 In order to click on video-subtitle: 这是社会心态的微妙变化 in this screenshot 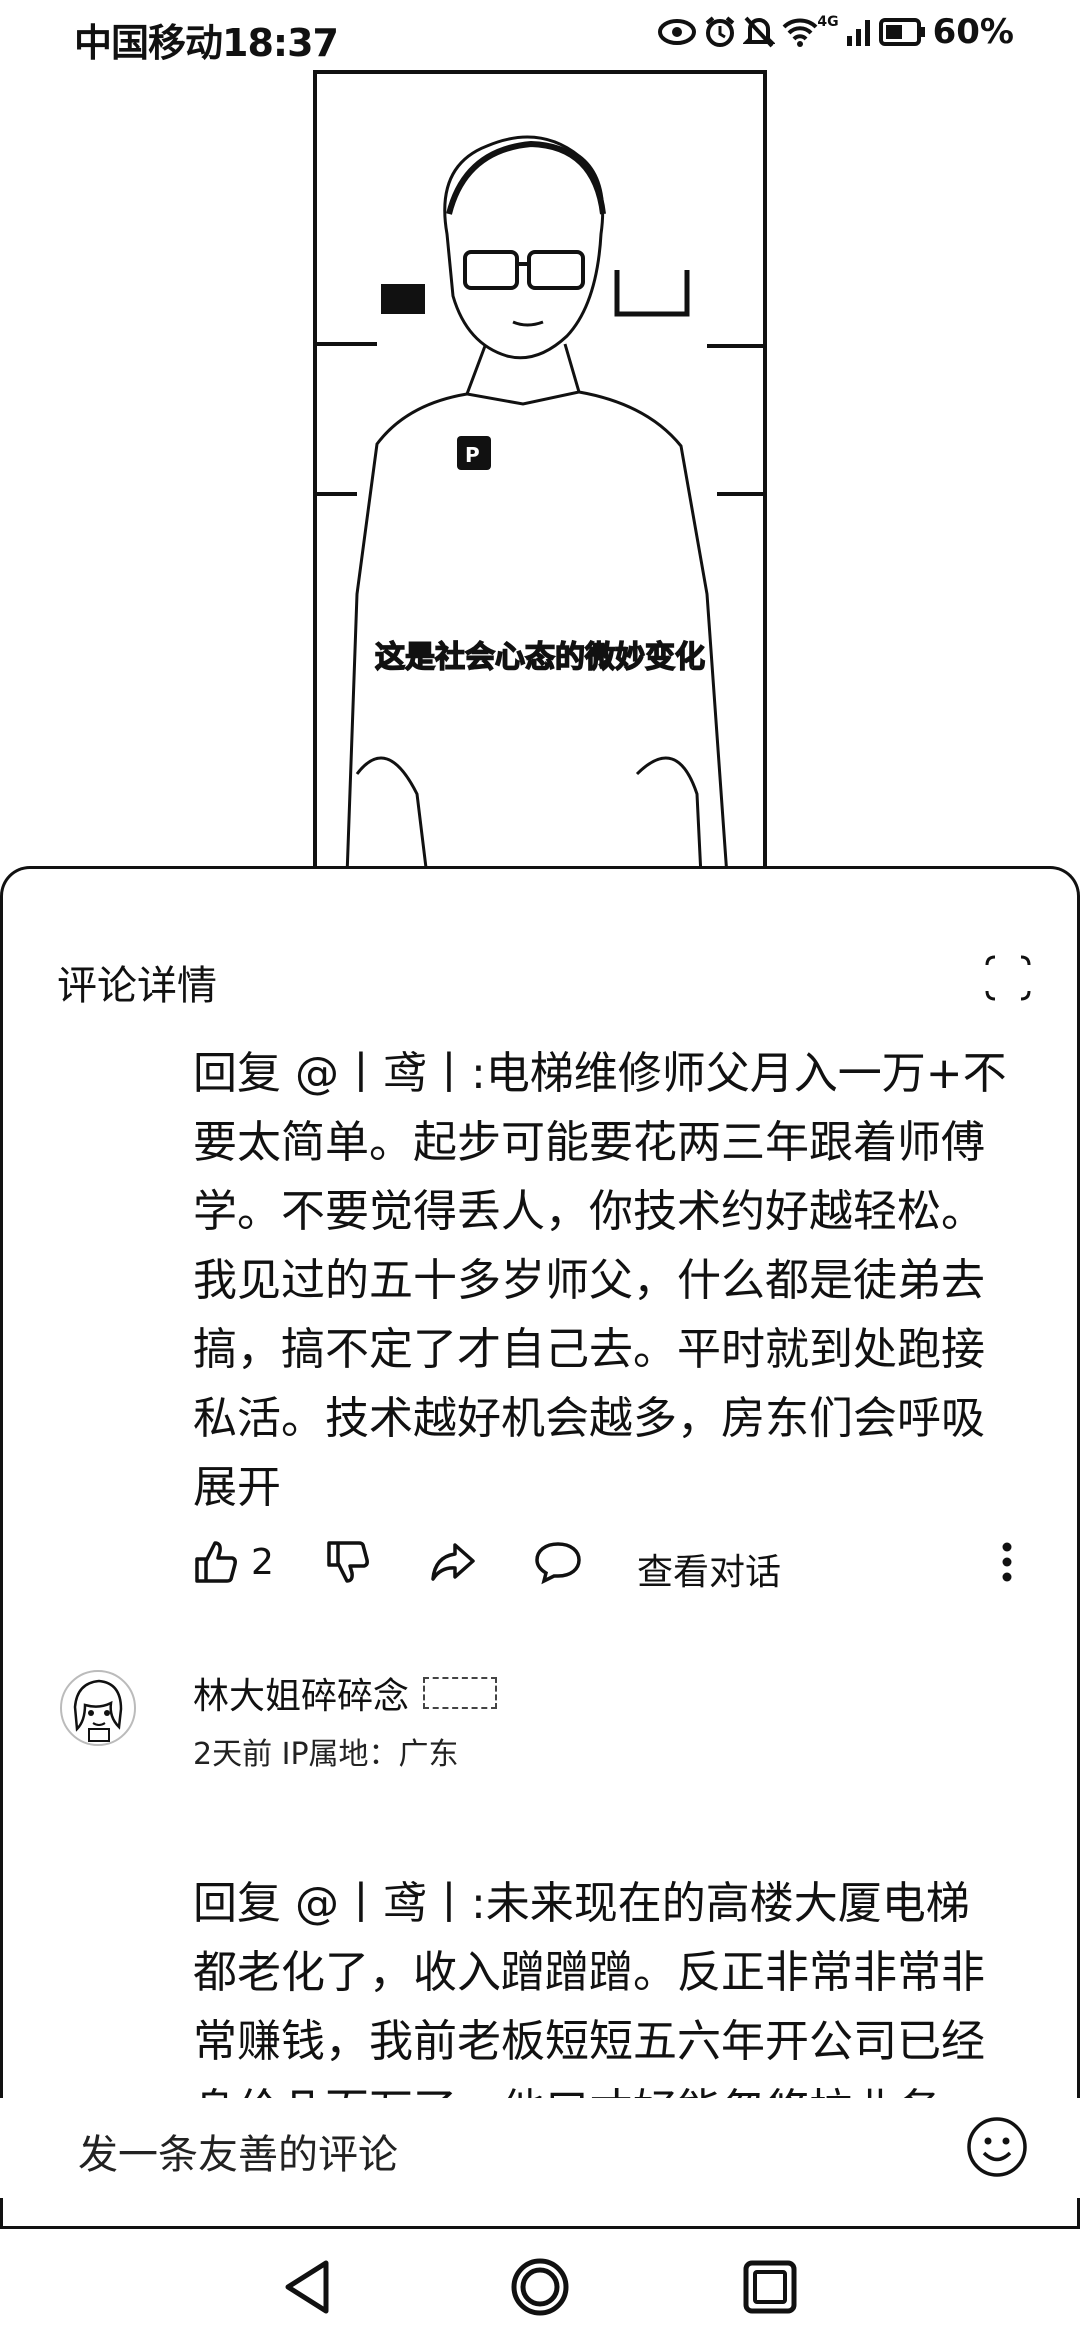, I will do `click(540, 657)`.